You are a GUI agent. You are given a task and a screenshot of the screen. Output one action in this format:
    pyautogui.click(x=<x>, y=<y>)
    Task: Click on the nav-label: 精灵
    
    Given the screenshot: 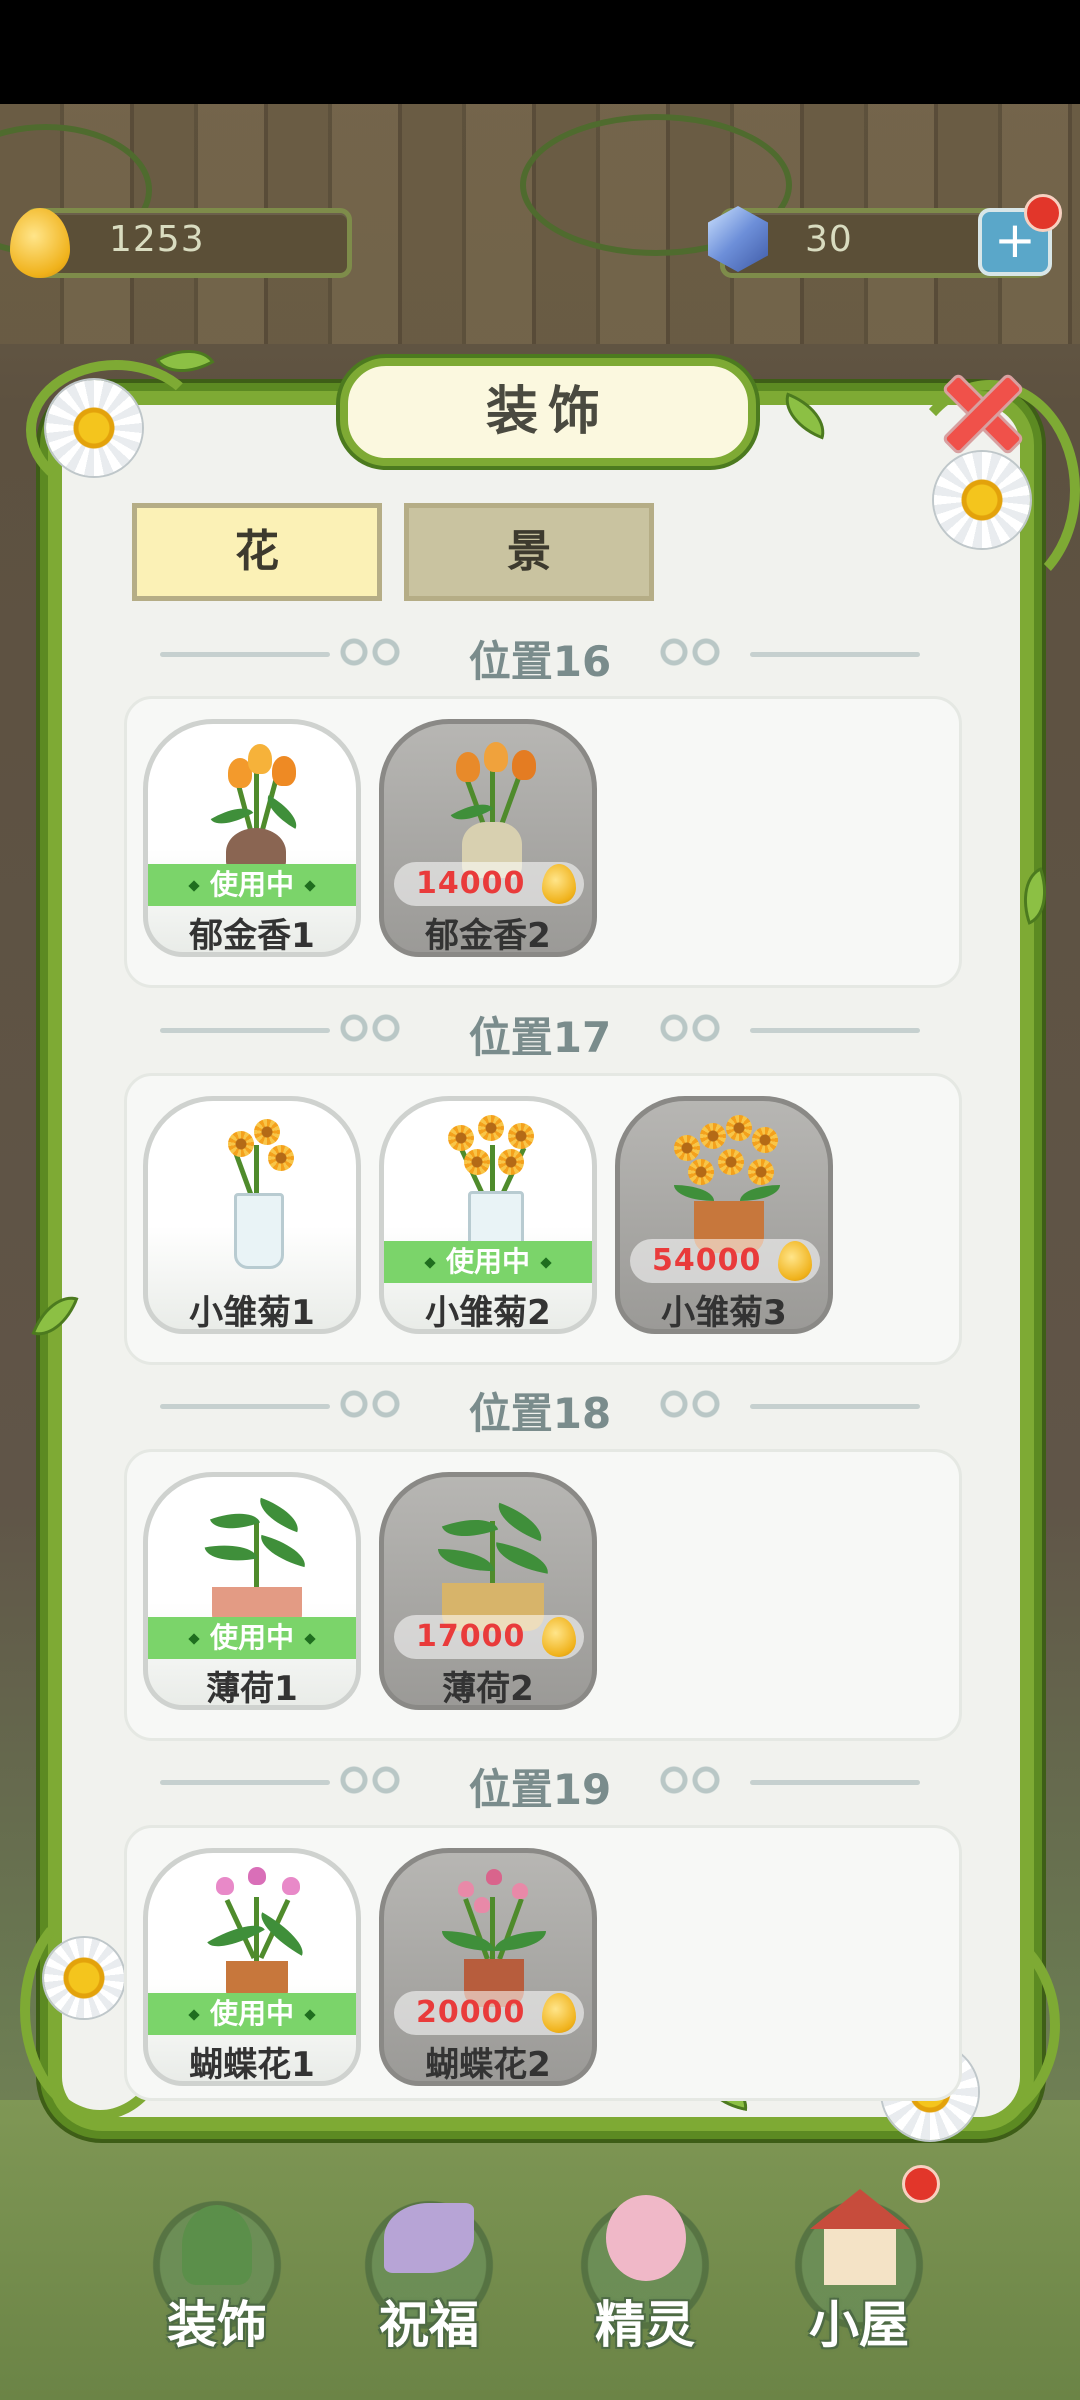 What is the action you would take?
    pyautogui.click(x=645, y=2325)
    